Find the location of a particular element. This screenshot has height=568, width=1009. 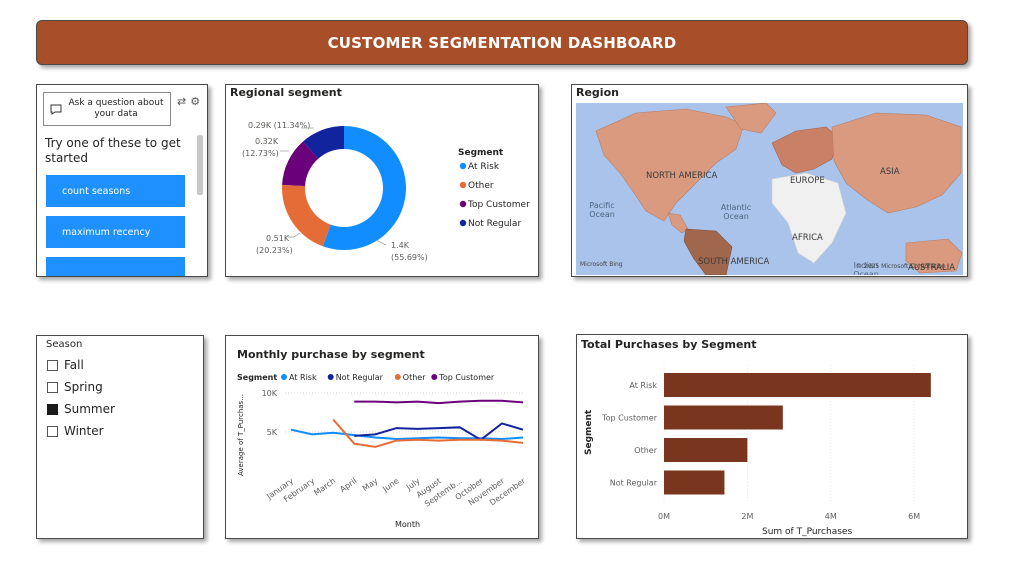

qa-try-label: Try one of these to get started is located at coordinates (113, 150).